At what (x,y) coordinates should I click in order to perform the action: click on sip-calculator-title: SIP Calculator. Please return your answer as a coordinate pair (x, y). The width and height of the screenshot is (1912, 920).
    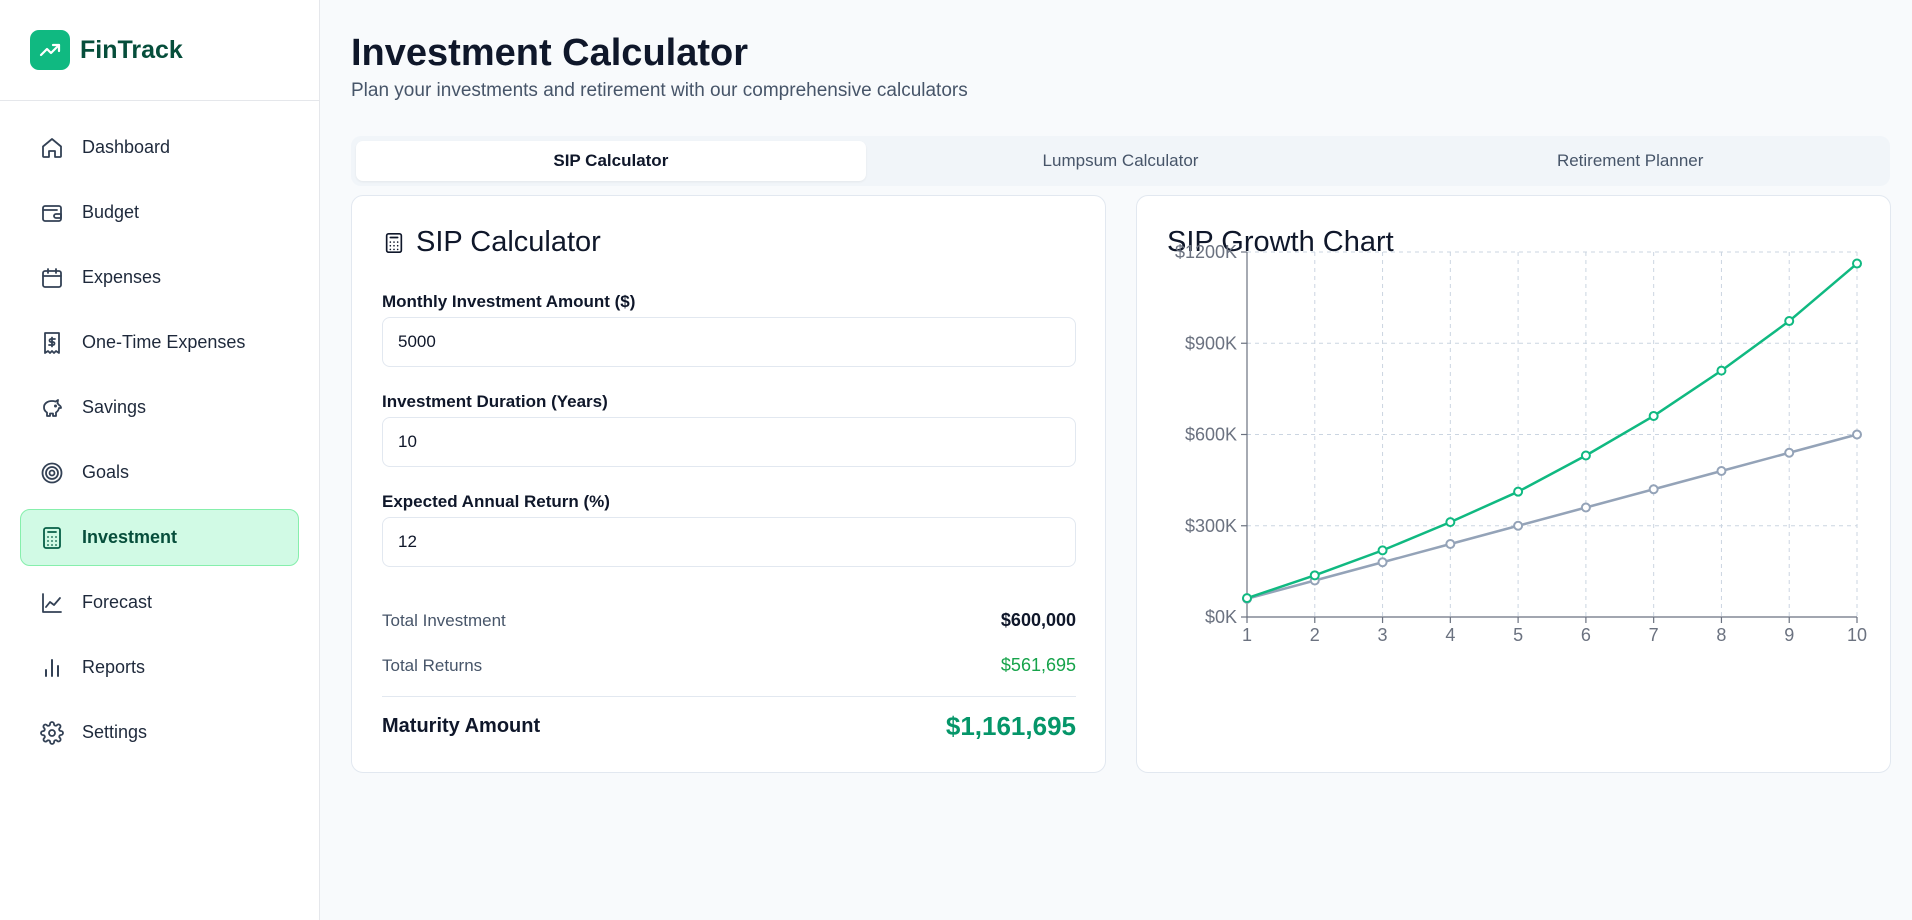
    Looking at the image, I should click on (491, 242).